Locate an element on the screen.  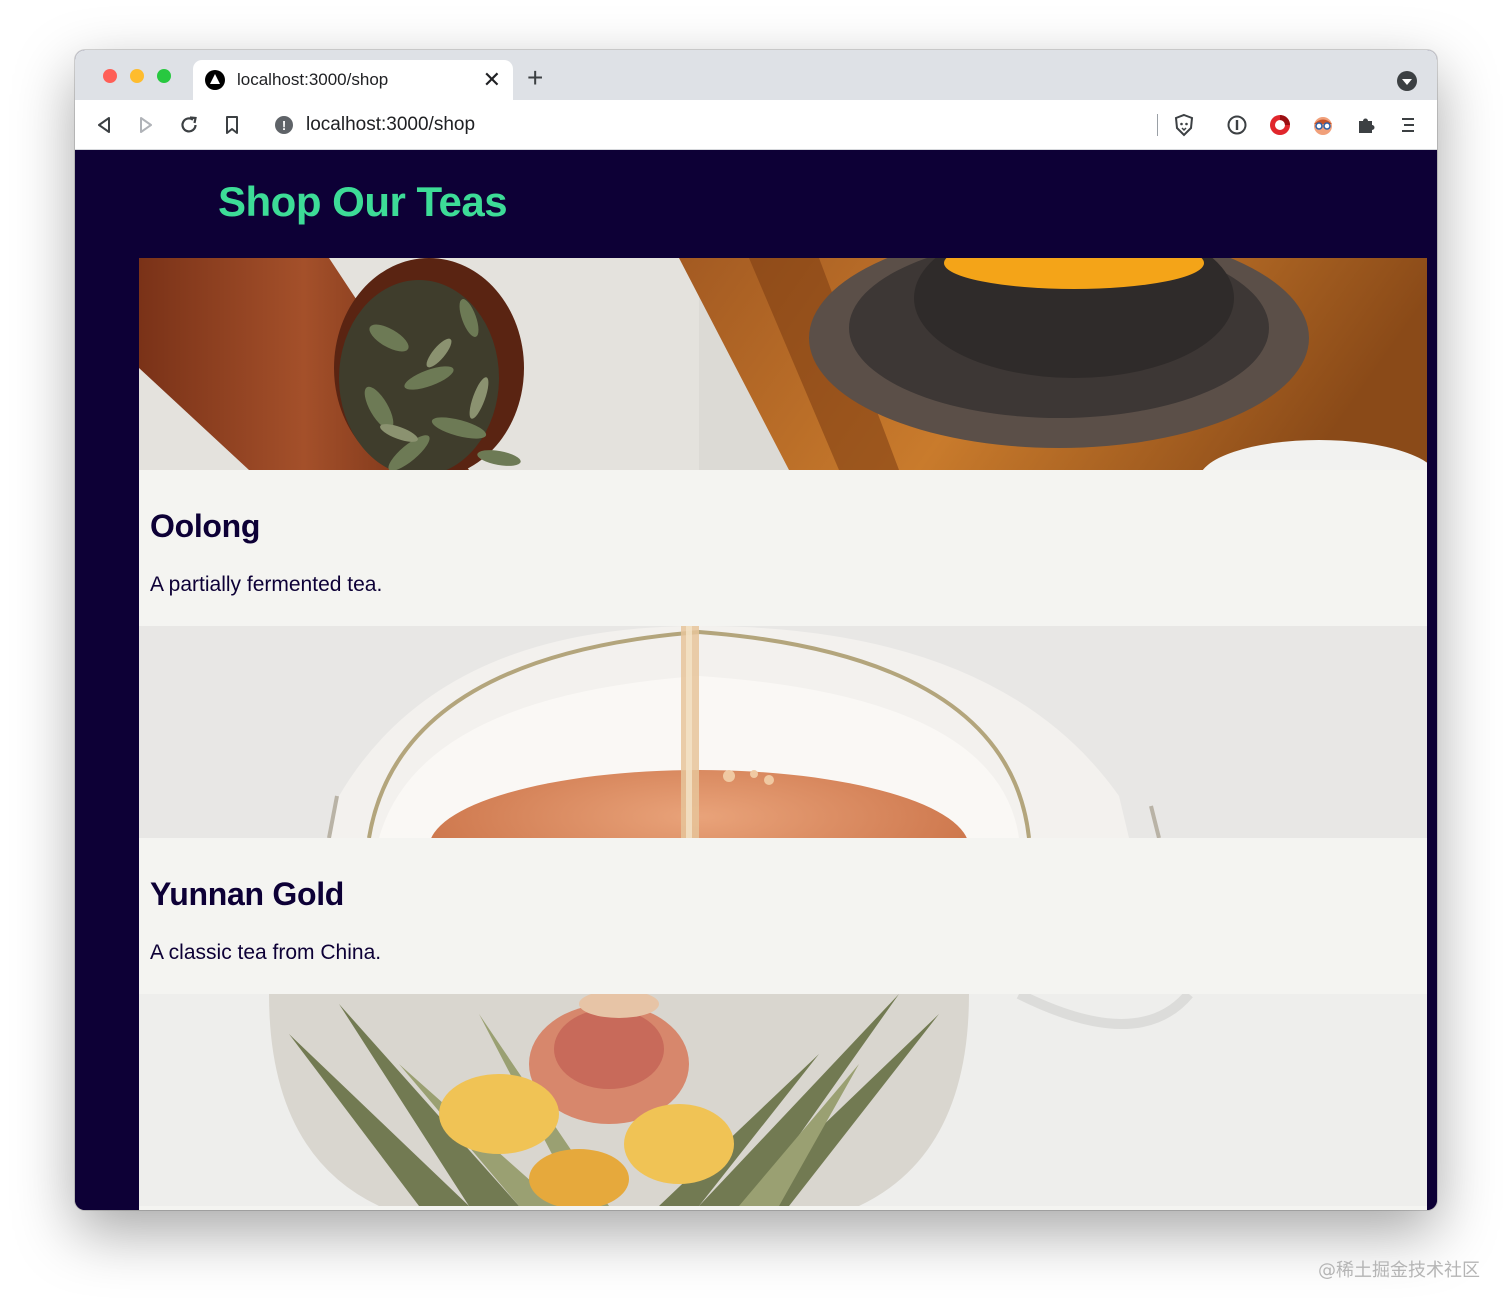
blooming-tea-image is located at coordinates (783, 1100).